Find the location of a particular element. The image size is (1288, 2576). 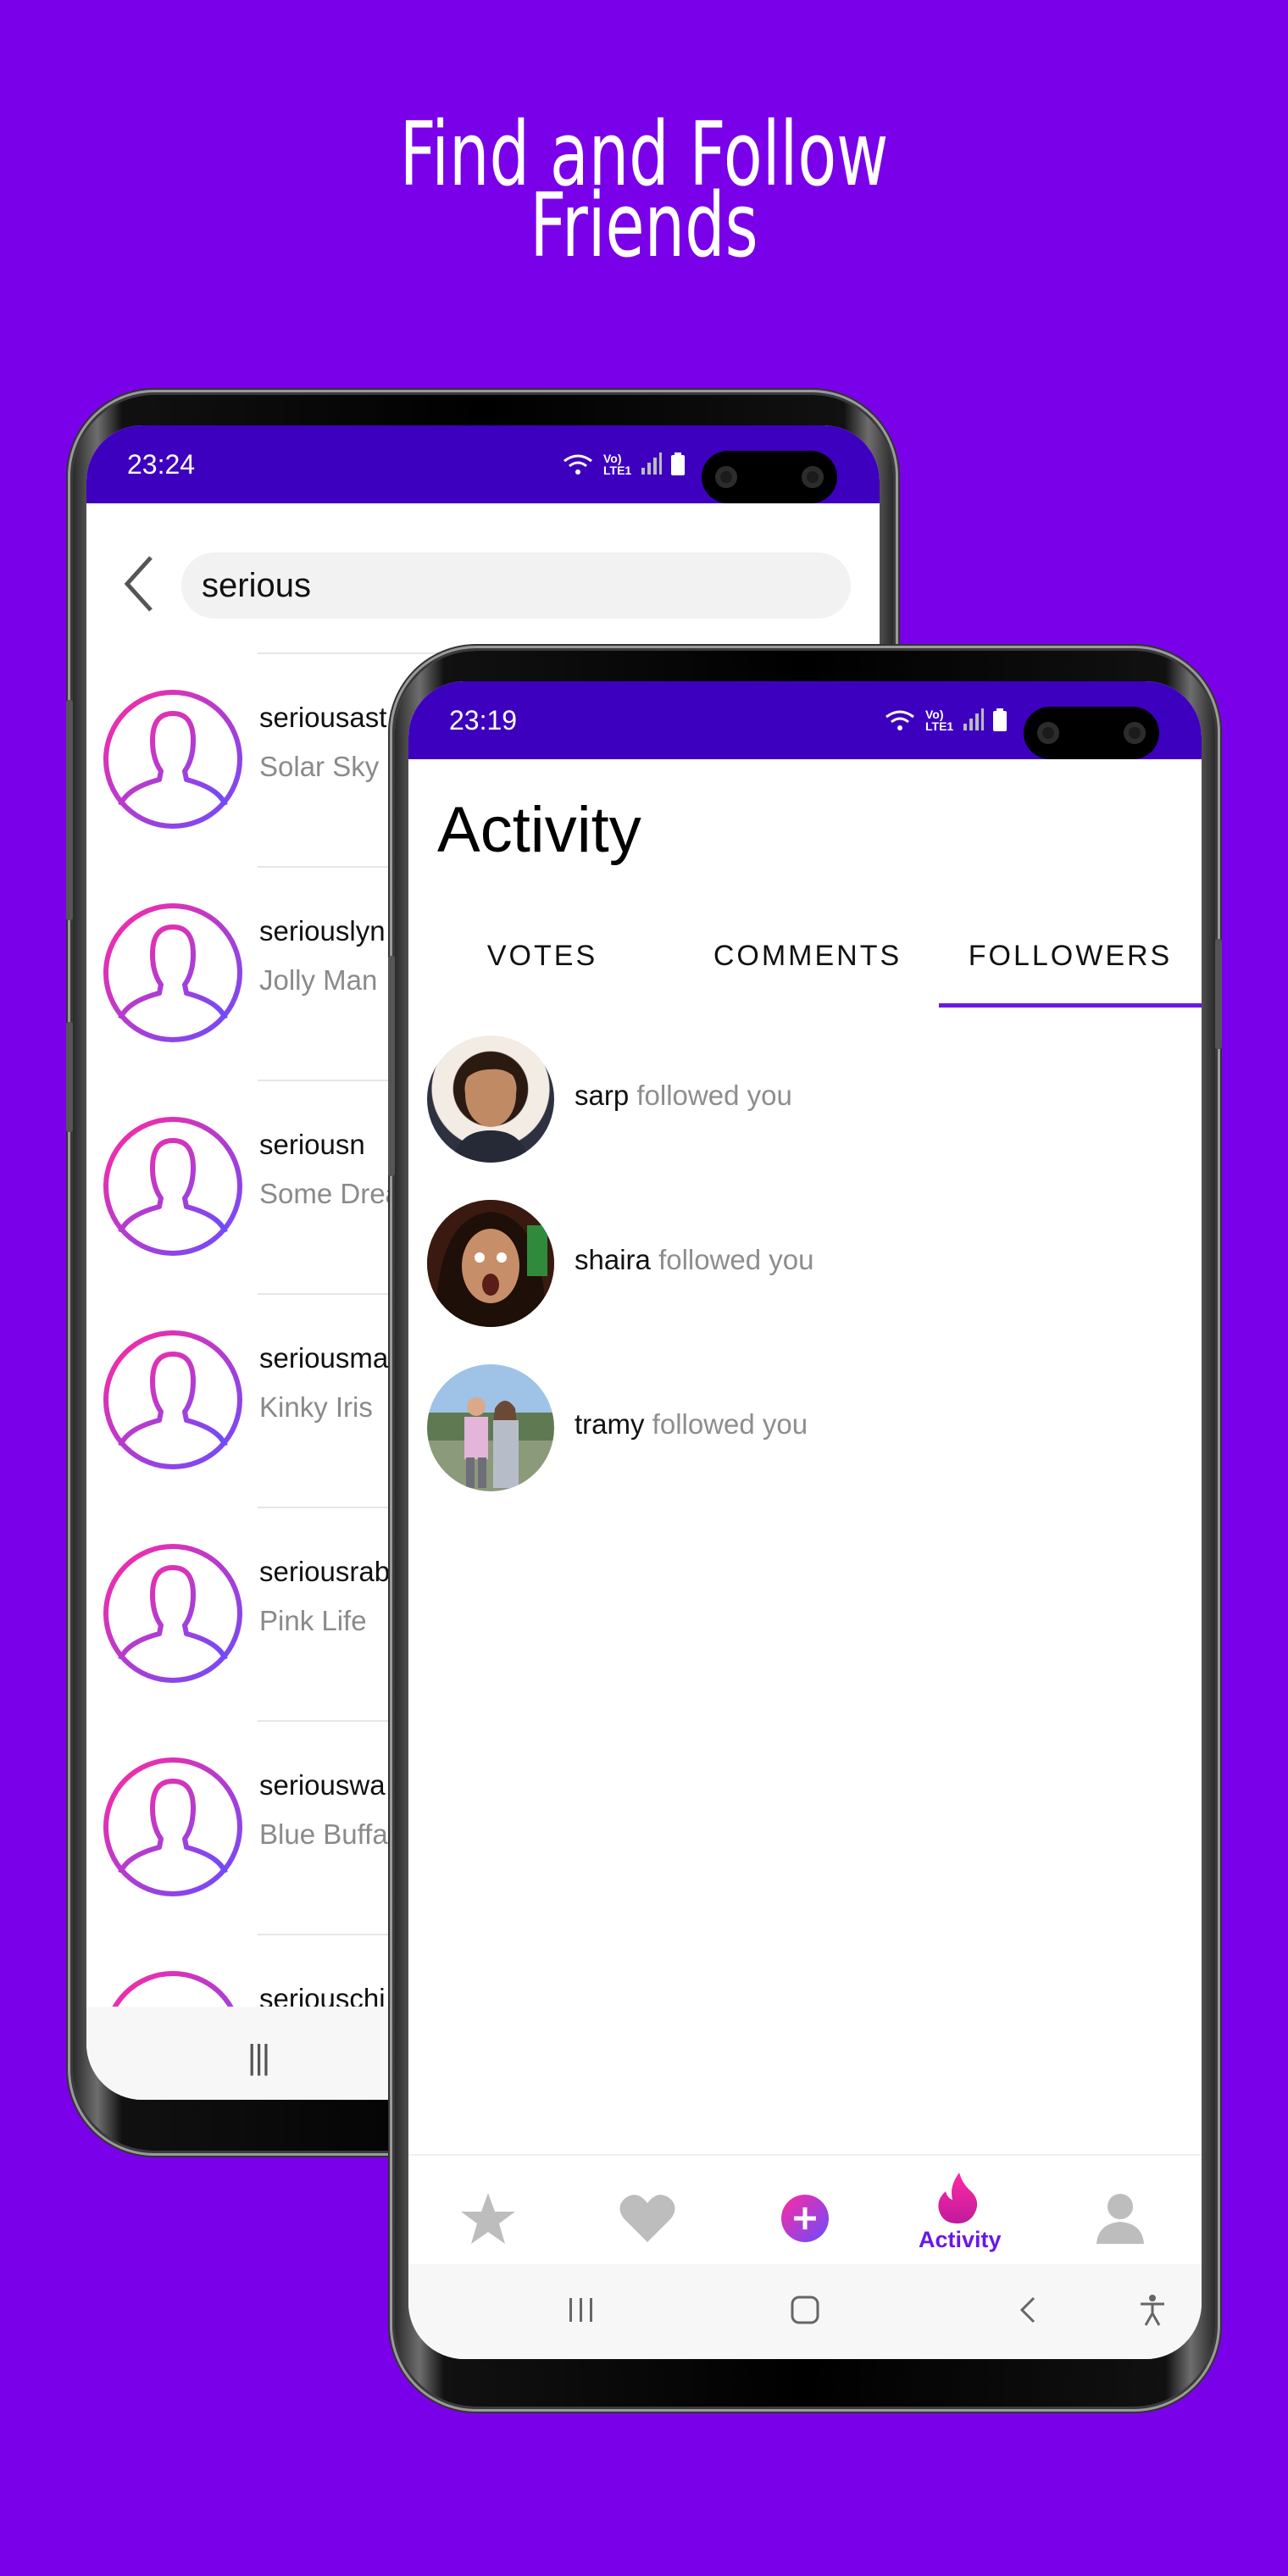

follower-row: sarp followed you is located at coordinates (805, 1097).